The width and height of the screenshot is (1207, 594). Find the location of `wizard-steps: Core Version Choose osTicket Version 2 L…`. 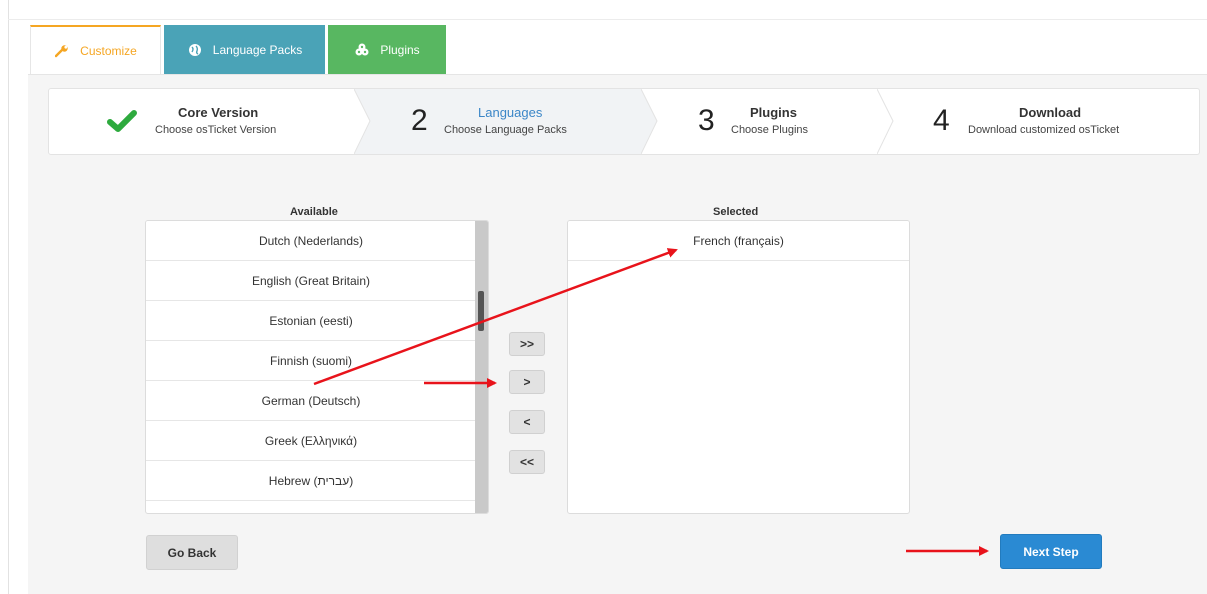

wizard-steps: Core Version Choose osTicket Version 2 L… is located at coordinates (624, 121).